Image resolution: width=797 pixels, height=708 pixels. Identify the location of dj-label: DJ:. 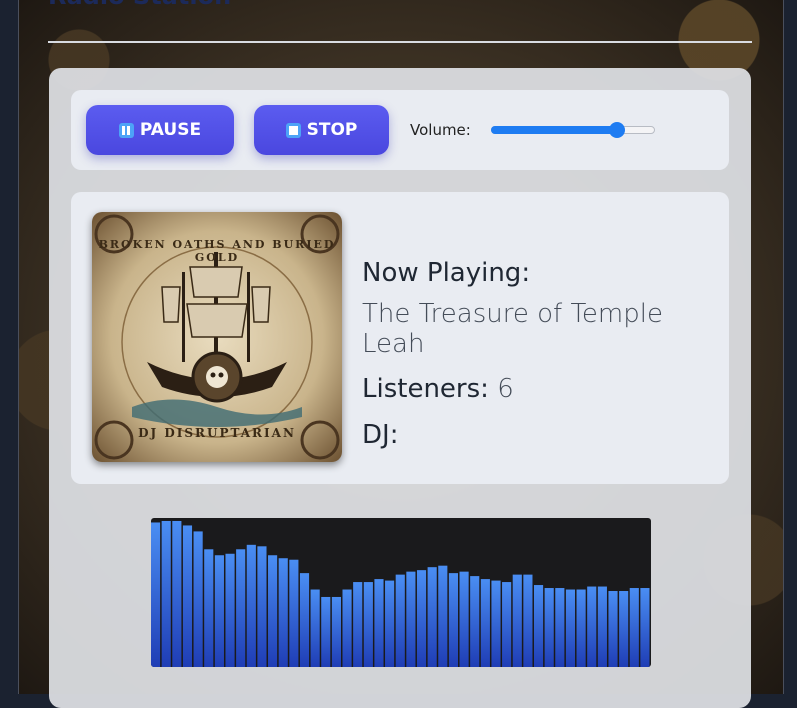
(380, 435).